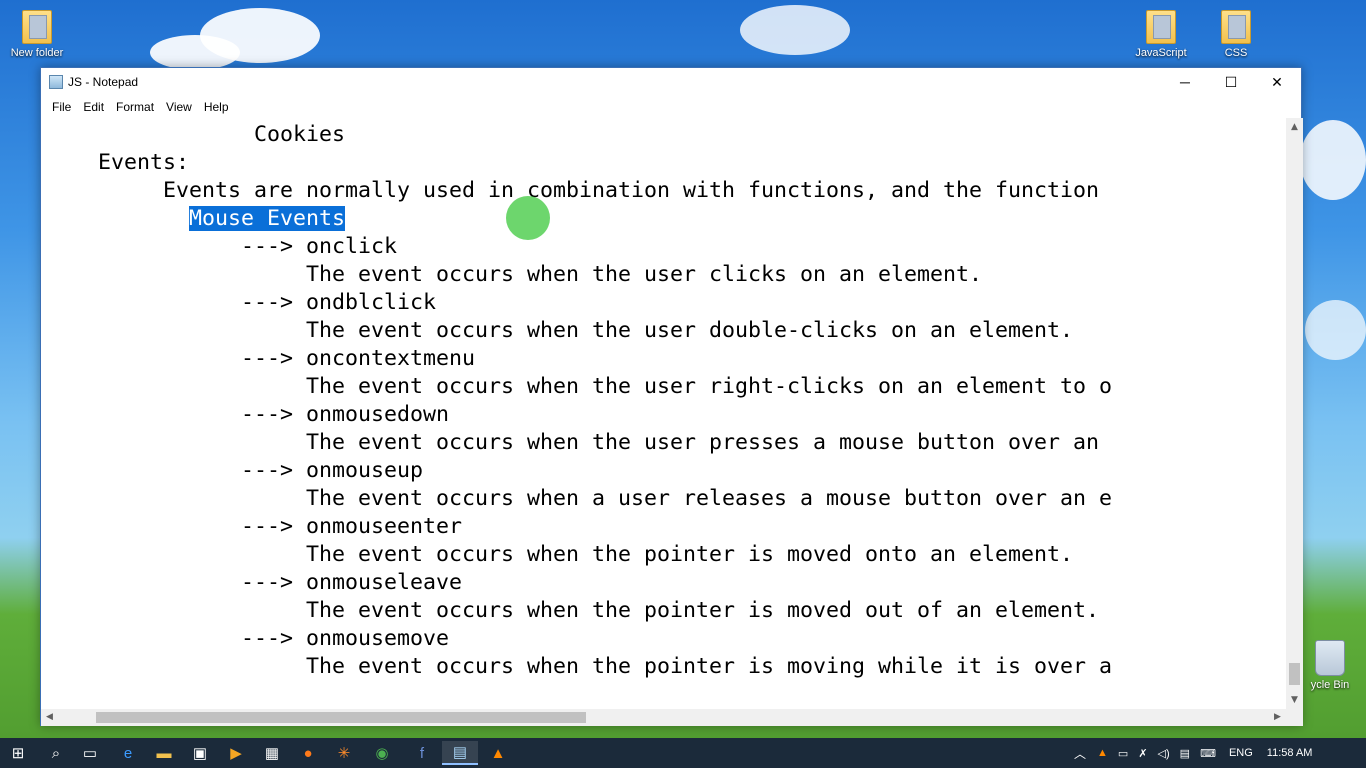  I want to click on editor-line: ---> onclick, so click(222, 246).